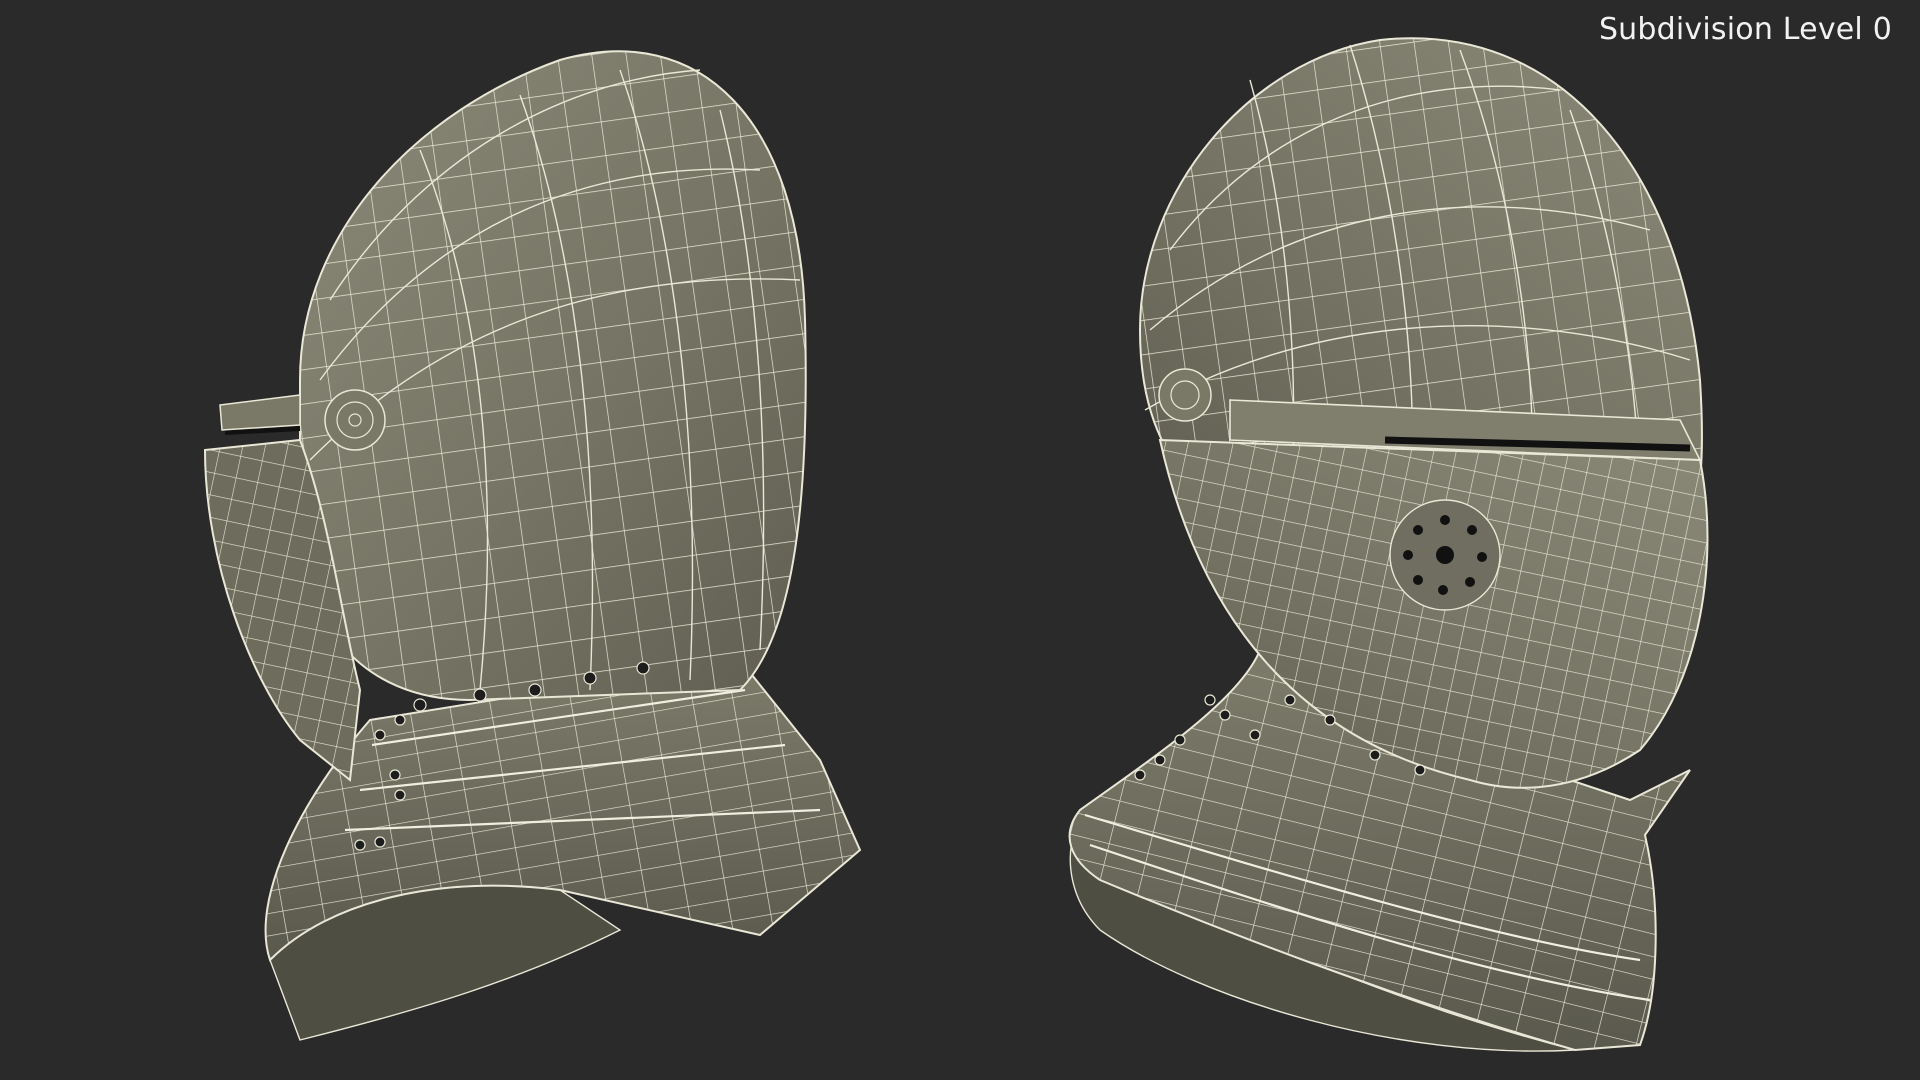  I want to click on subdivision-level-label: Subdivision Level 0, so click(1745, 29).